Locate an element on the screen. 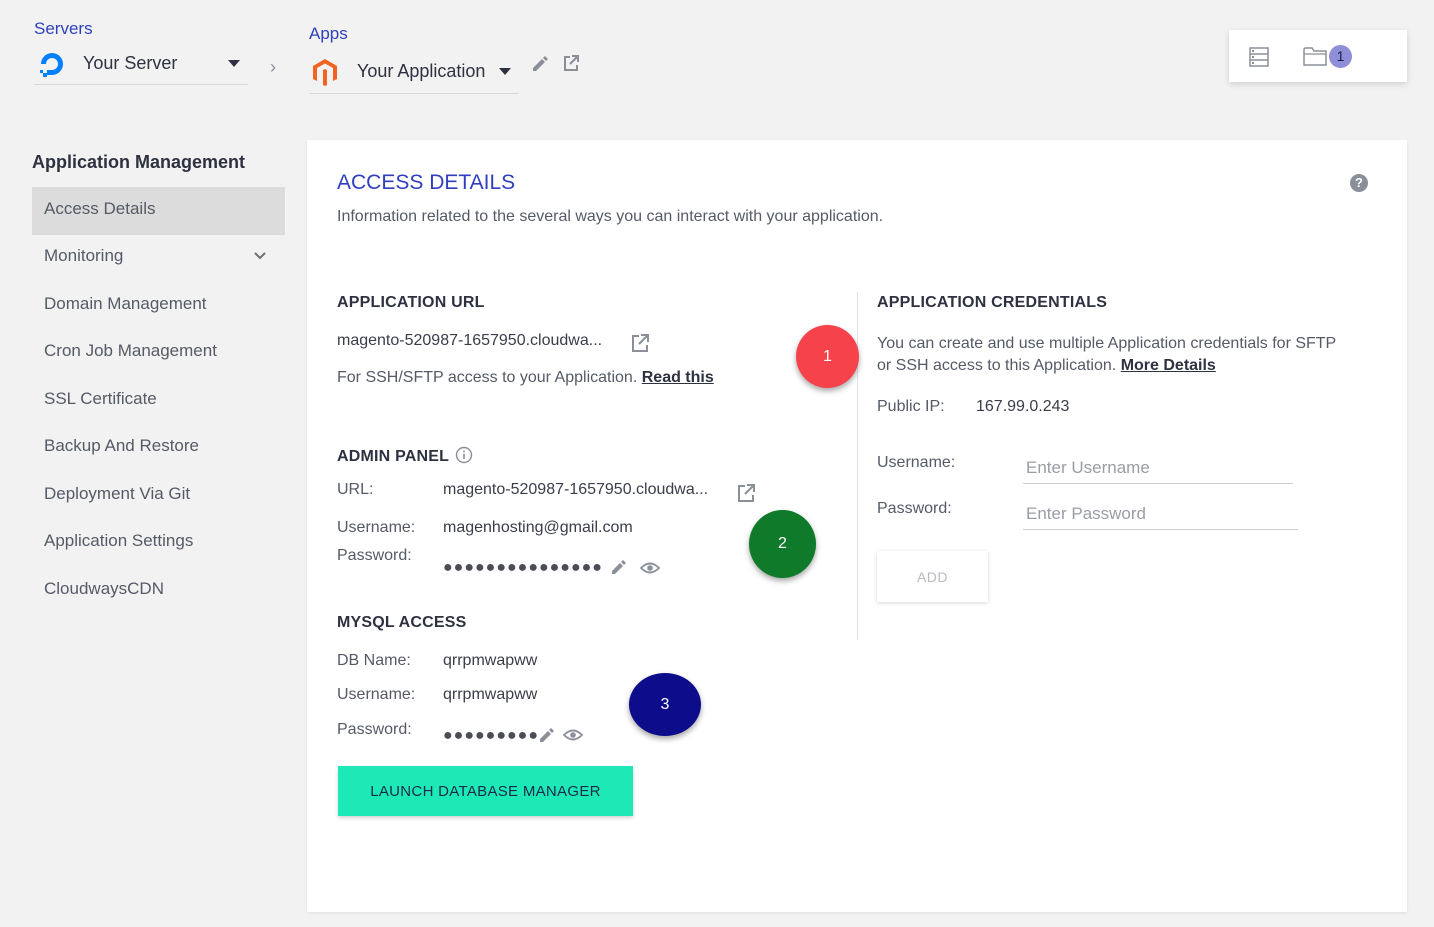 This screenshot has width=1434, height=927. cred-password-label: Password: is located at coordinates (914, 508).